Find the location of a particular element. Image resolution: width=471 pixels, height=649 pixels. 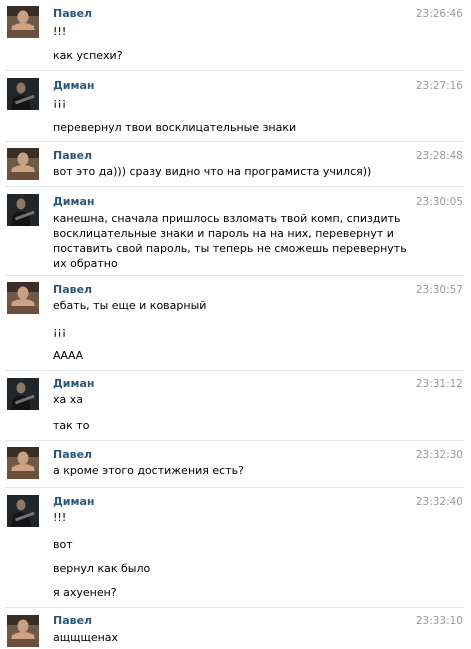

timestamp: 23:28:48 is located at coordinates (439, 156).